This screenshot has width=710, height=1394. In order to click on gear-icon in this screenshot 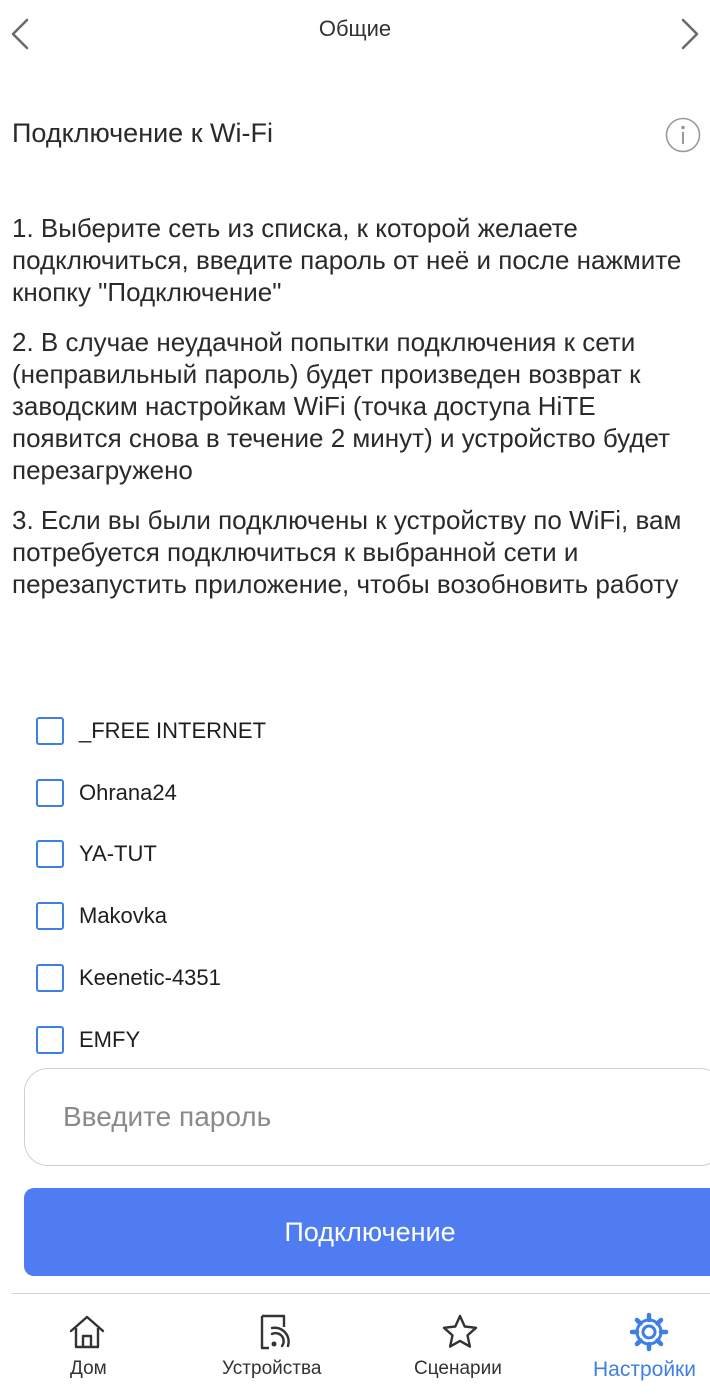, I will do `click(649, 1332)`.